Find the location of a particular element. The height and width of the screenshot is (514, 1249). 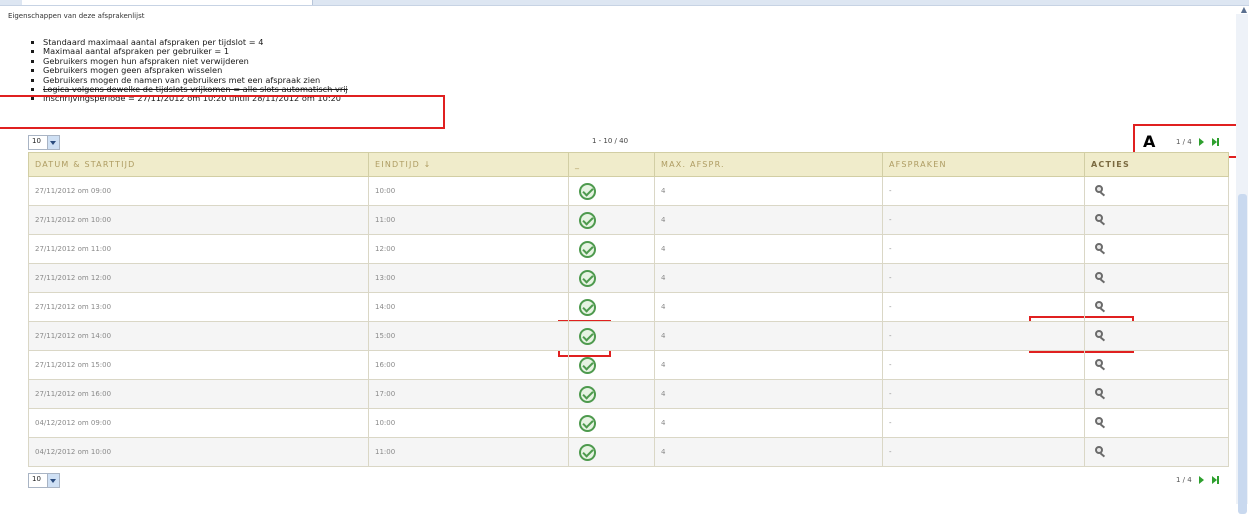

column-header-status: _ is located at coordinates (611, 164).